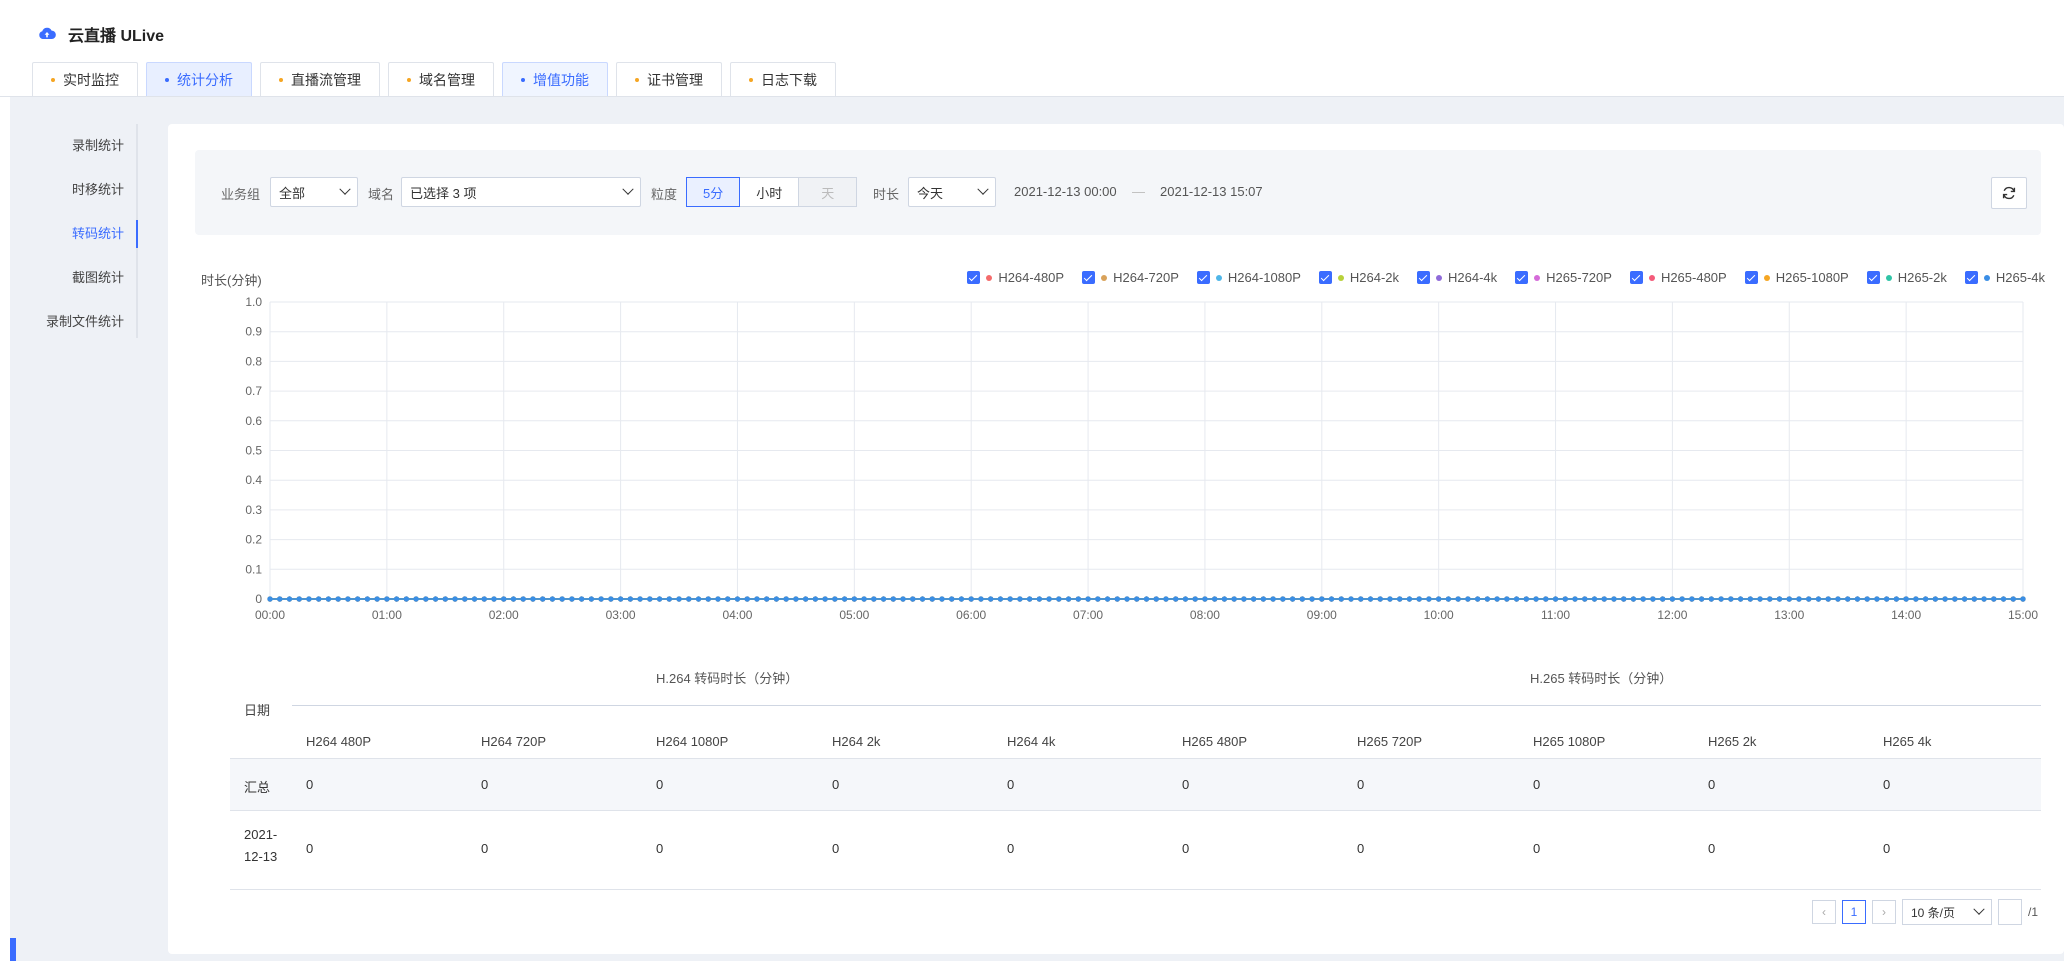 The image size is (2064, 961). What do you see at coordinates (783, 79) in the screenshot?
I see `tab-log-download: 日志下载` at bounding box center [783, 79].